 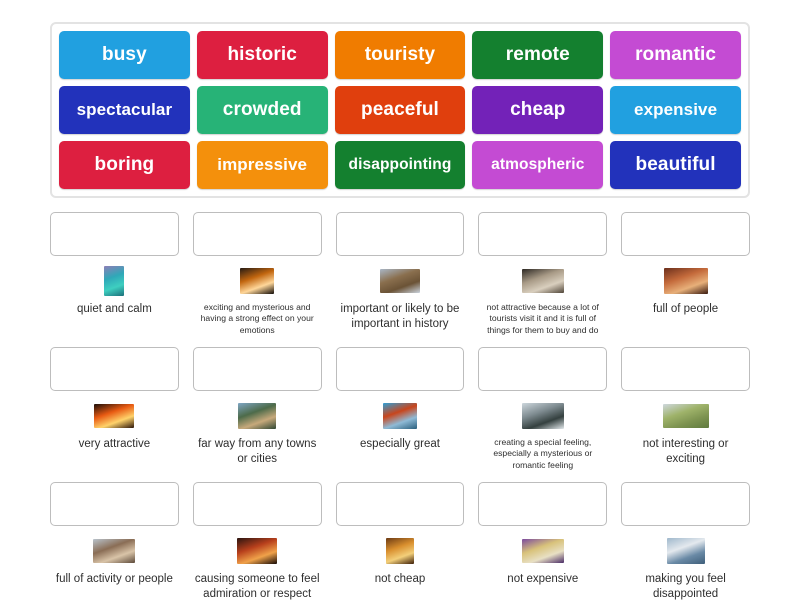 I want to click on word-tile-crowded: crowded, so click(x=262, y=110).